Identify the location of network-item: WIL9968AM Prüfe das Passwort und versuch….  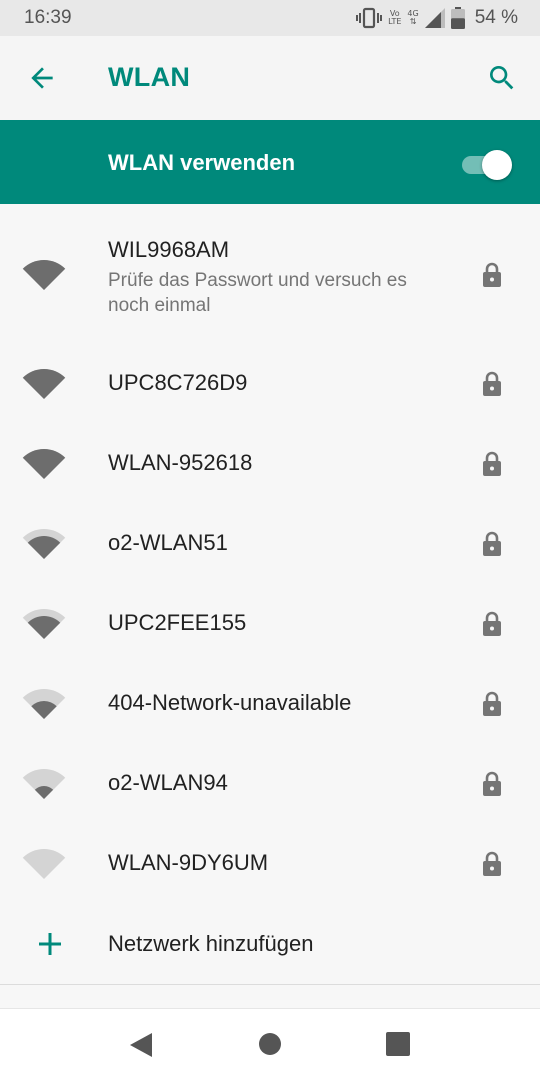
(270, 274).